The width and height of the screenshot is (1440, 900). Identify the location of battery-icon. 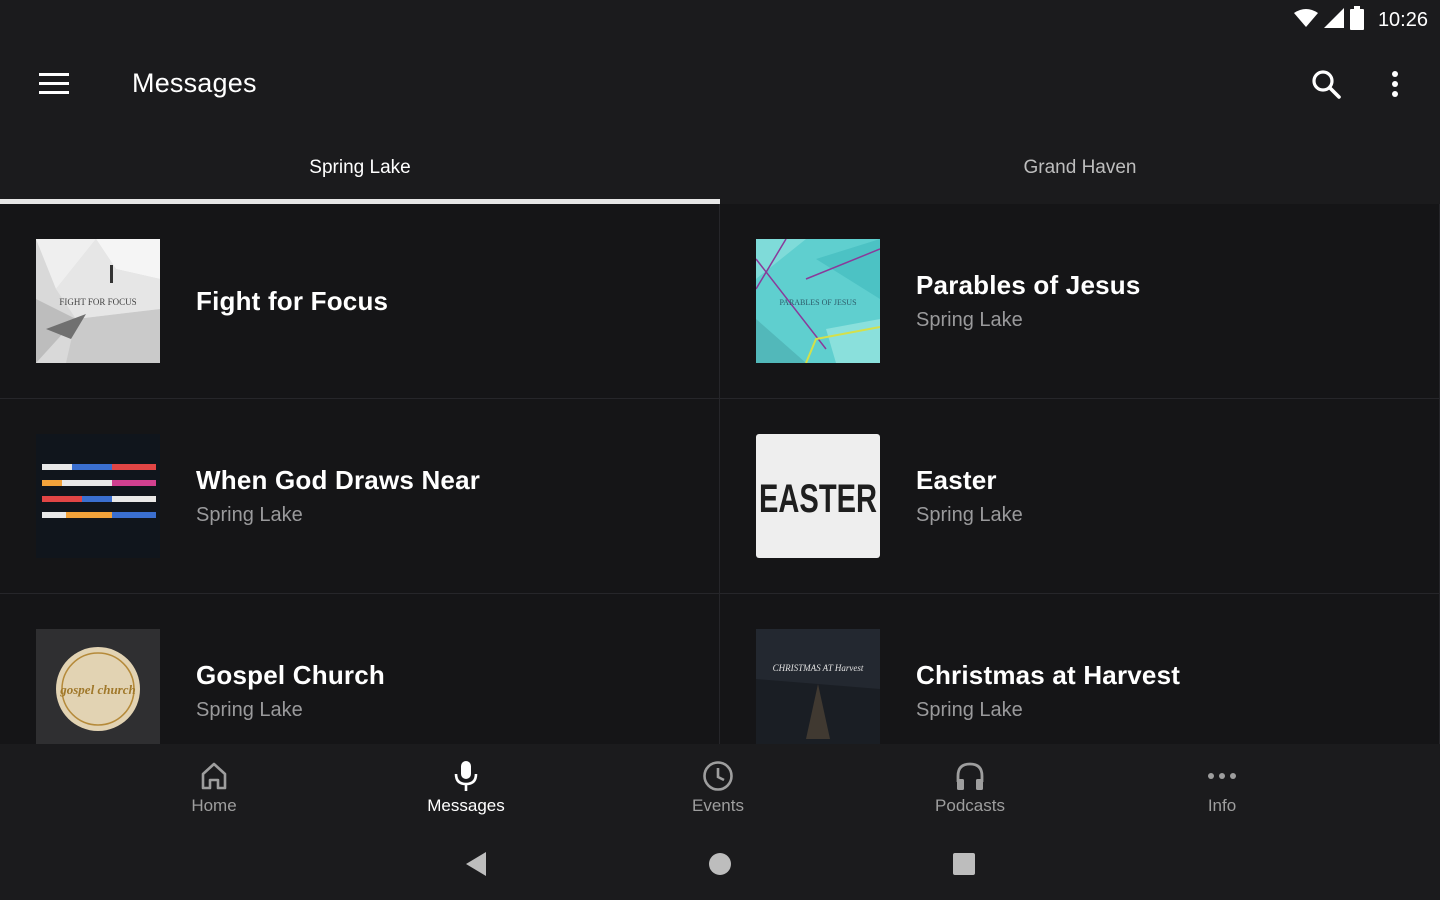
(1356, 20).